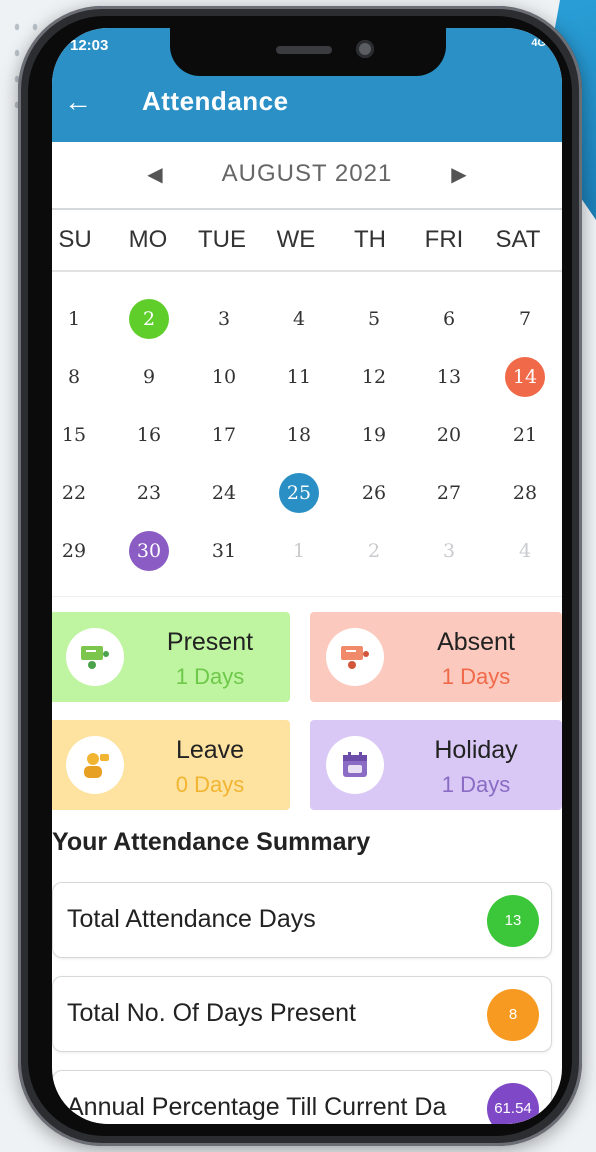 This screenshot has height=1152, width=596. I want to click on calendar-day: 9, so click(149, 377).